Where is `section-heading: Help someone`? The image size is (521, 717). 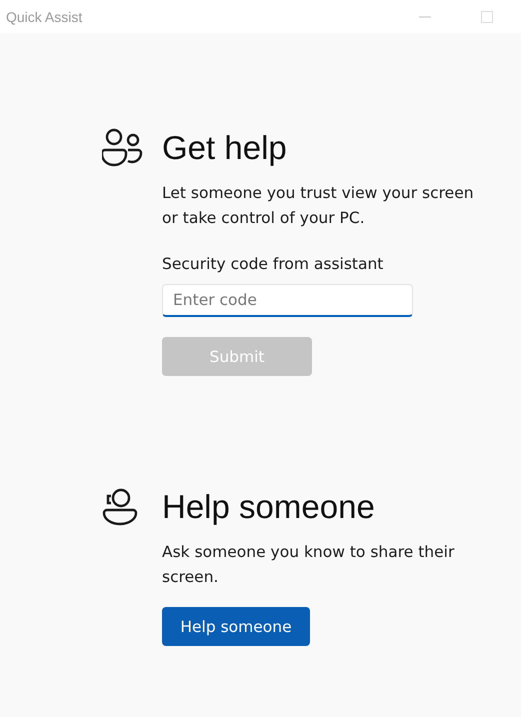 section-heading: Help someone is located at coordinates (268, 507).